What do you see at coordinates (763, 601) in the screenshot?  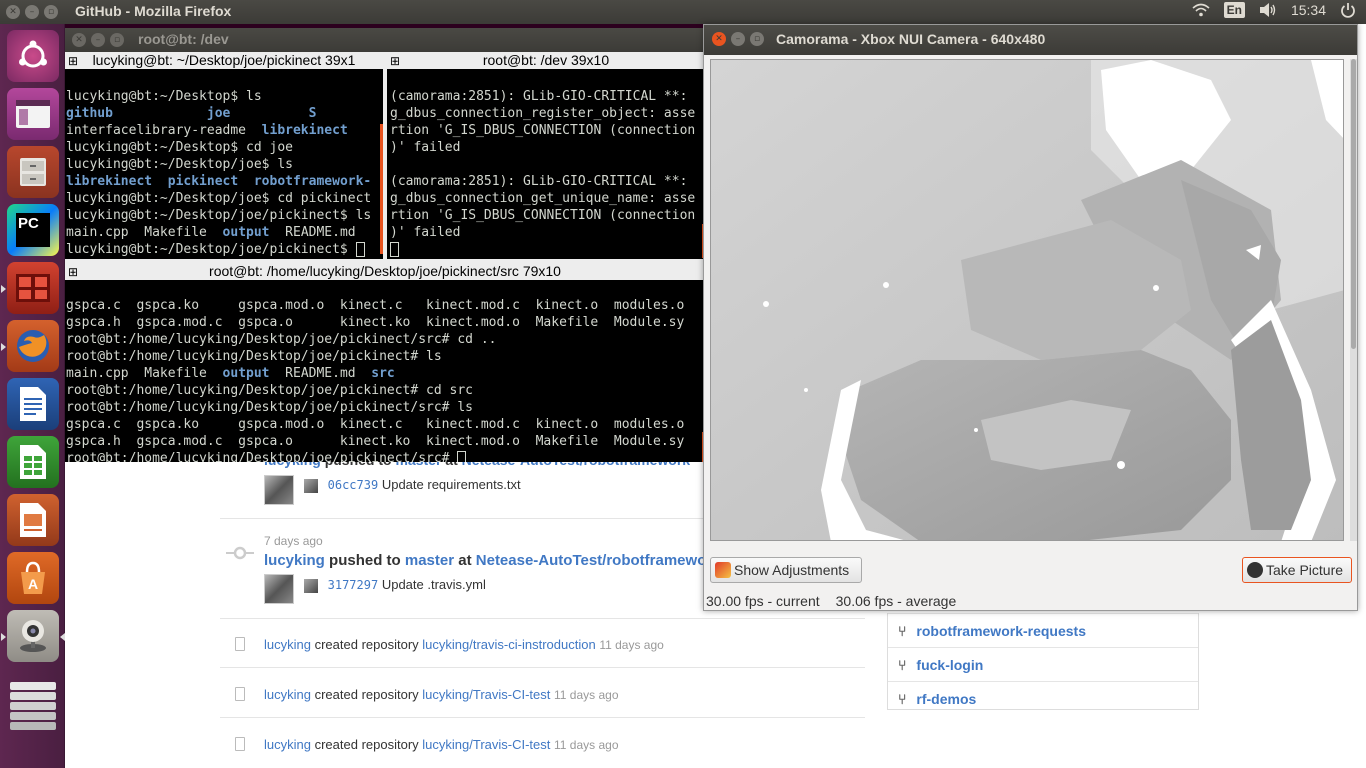 I see `fps-current: 30.00 fps - current` at bounding box center [763, 601].